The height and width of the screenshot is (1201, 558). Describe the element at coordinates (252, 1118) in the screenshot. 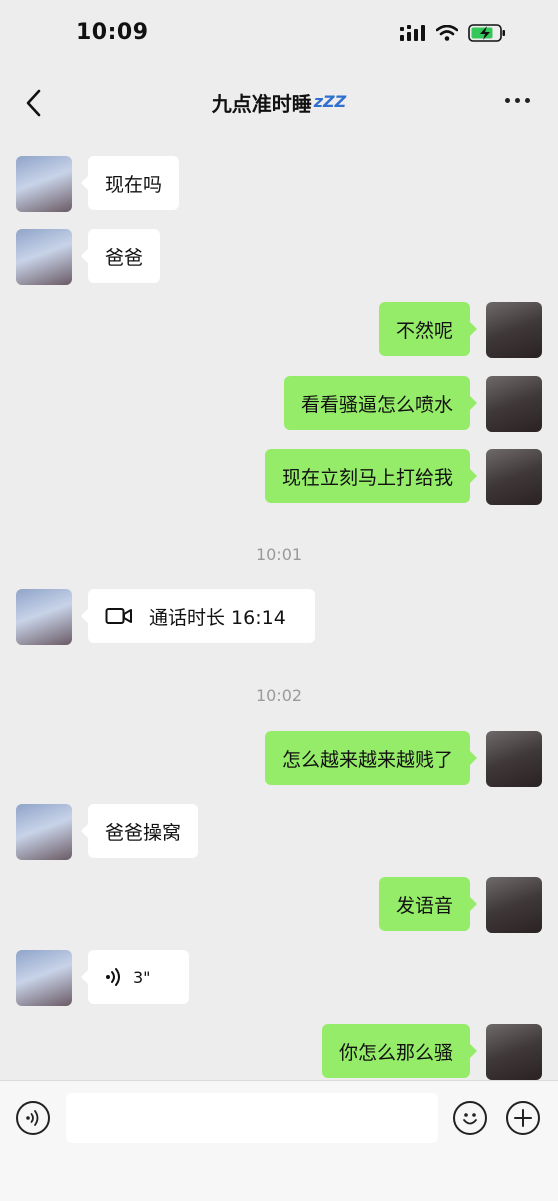

I see `message-input` at that location.